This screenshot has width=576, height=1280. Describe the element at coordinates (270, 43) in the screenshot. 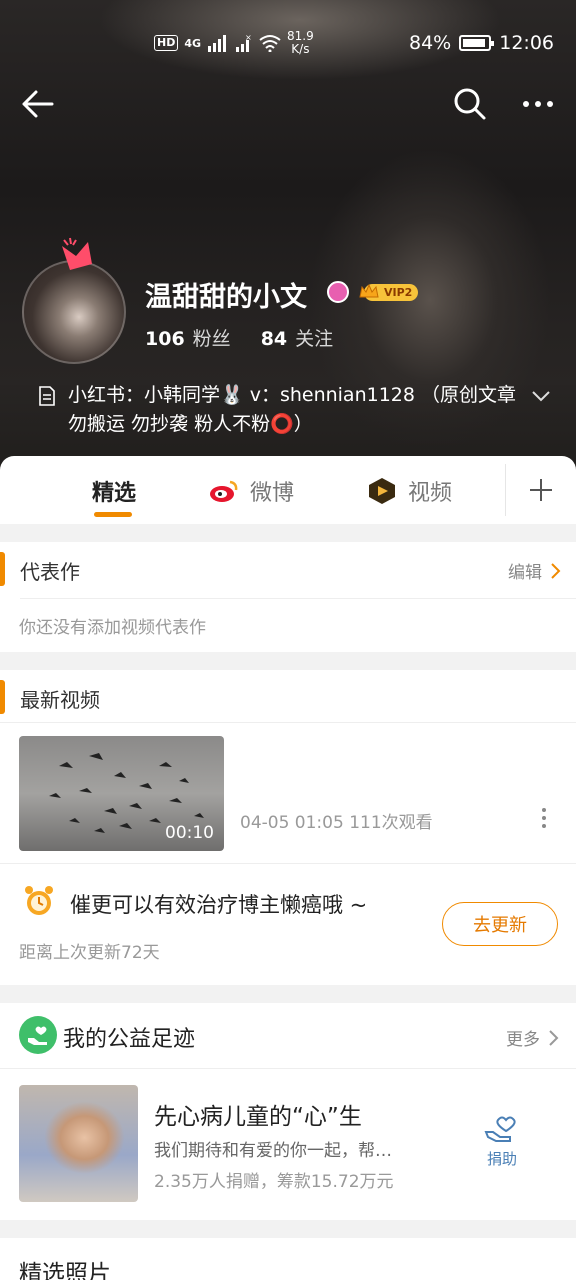

I see `wifi-icon` at that location.